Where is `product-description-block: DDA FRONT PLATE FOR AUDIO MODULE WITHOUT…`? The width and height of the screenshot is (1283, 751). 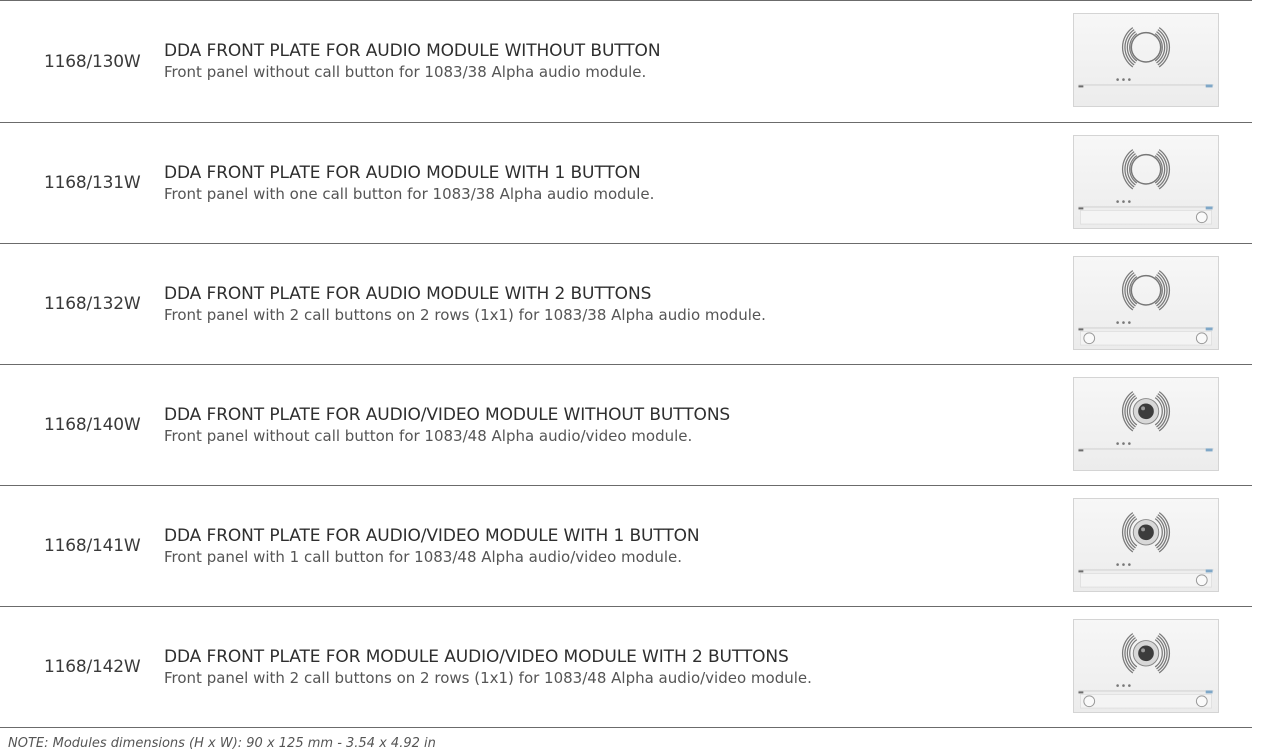 product-description-block: DDA FRONT PLATE FOR AUDIO MODULE WITHOUT… is located at coordinates (559, 61).